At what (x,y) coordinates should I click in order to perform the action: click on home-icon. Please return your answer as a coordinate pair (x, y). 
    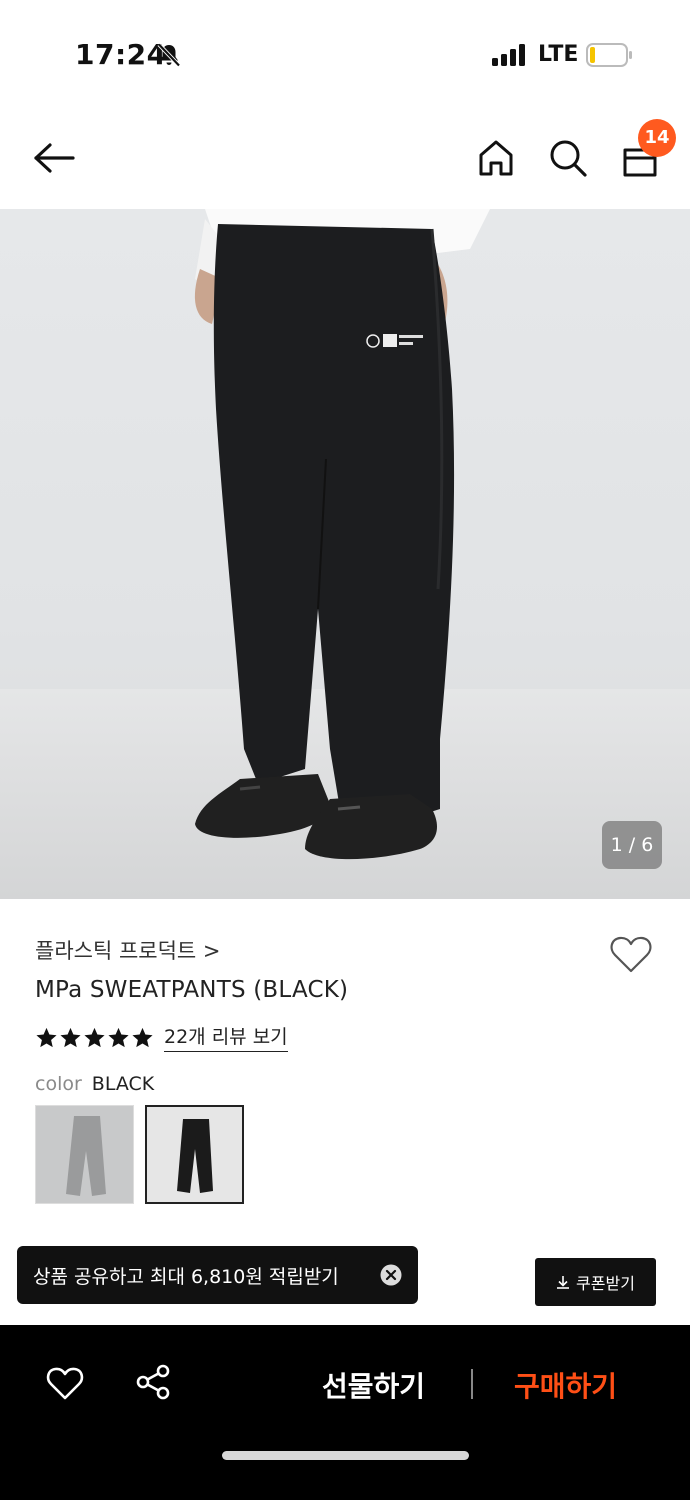
    Looking at the image, I should click on (496, 158).